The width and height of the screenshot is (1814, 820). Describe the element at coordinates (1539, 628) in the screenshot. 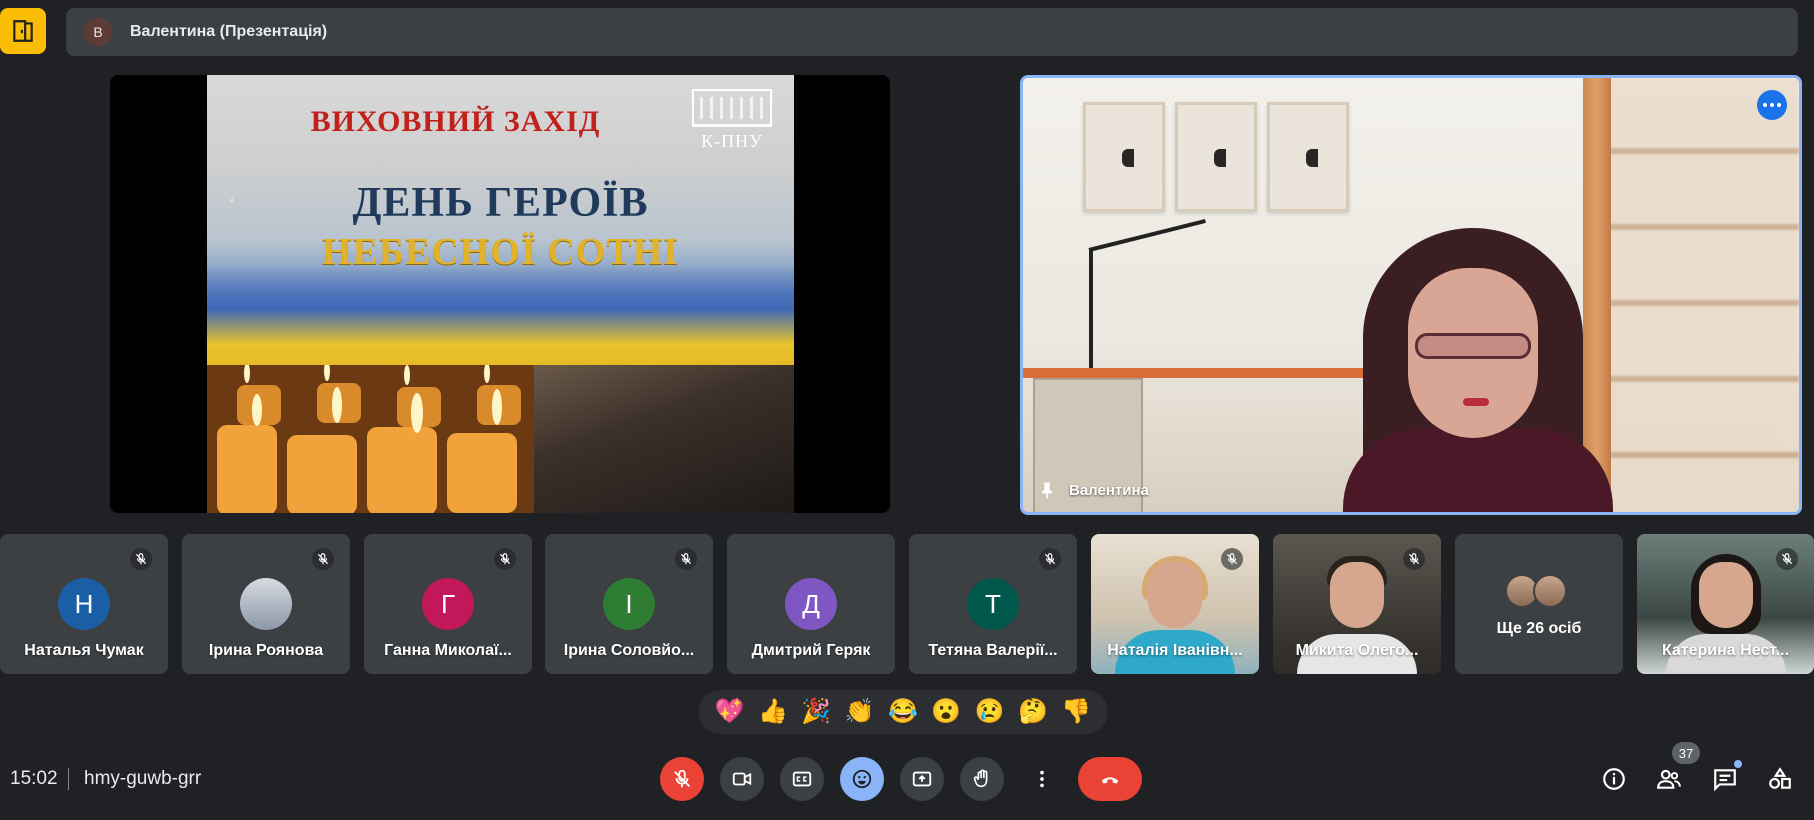

I see `more-participants-label: Ще 26 осіб` at that location.